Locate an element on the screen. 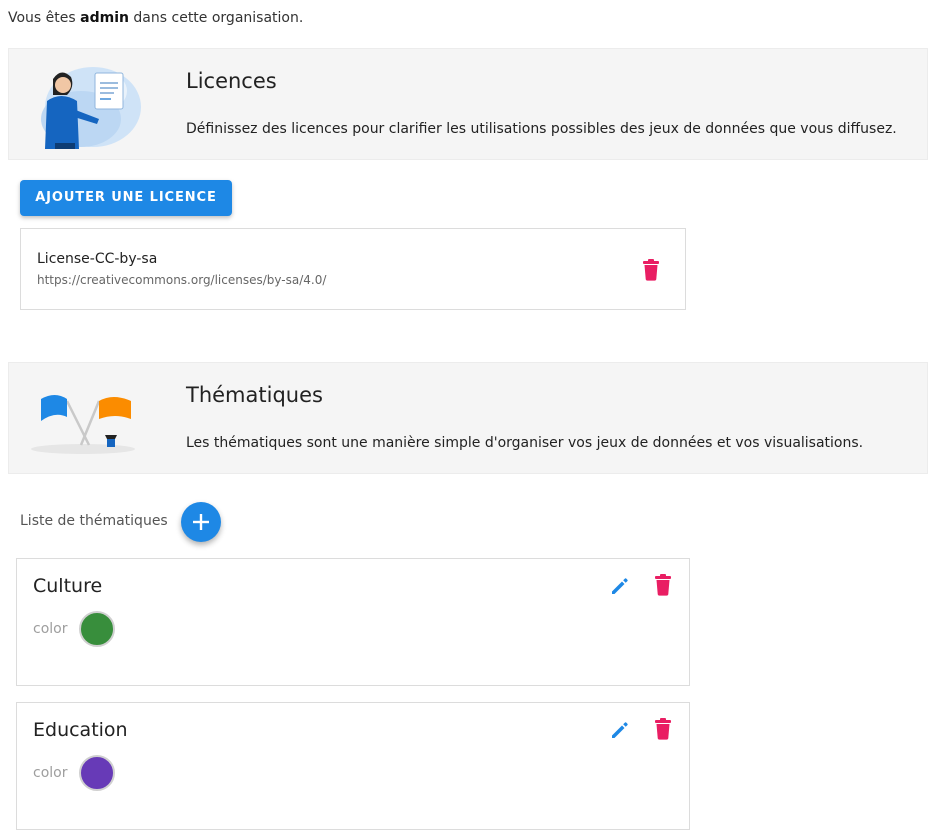 The image size is (928, 836). organization-role-text: Vous êtes admin dans cette organisation. is located at coordinates (155, 18).